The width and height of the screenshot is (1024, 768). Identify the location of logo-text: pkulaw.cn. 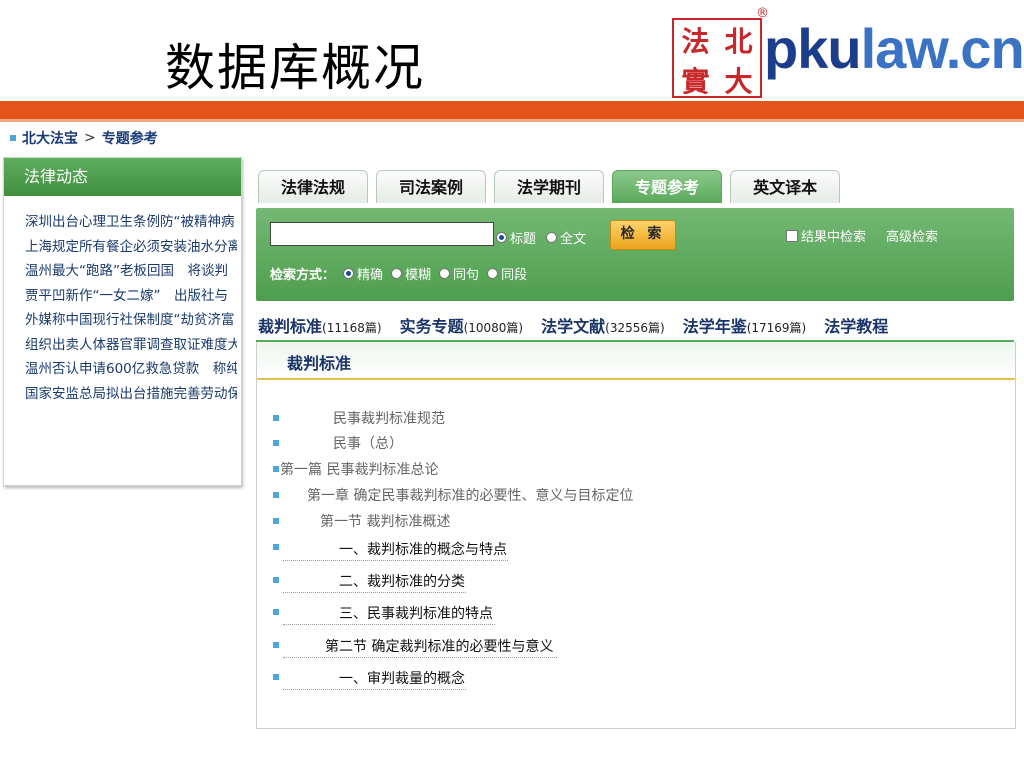
(894, 48).